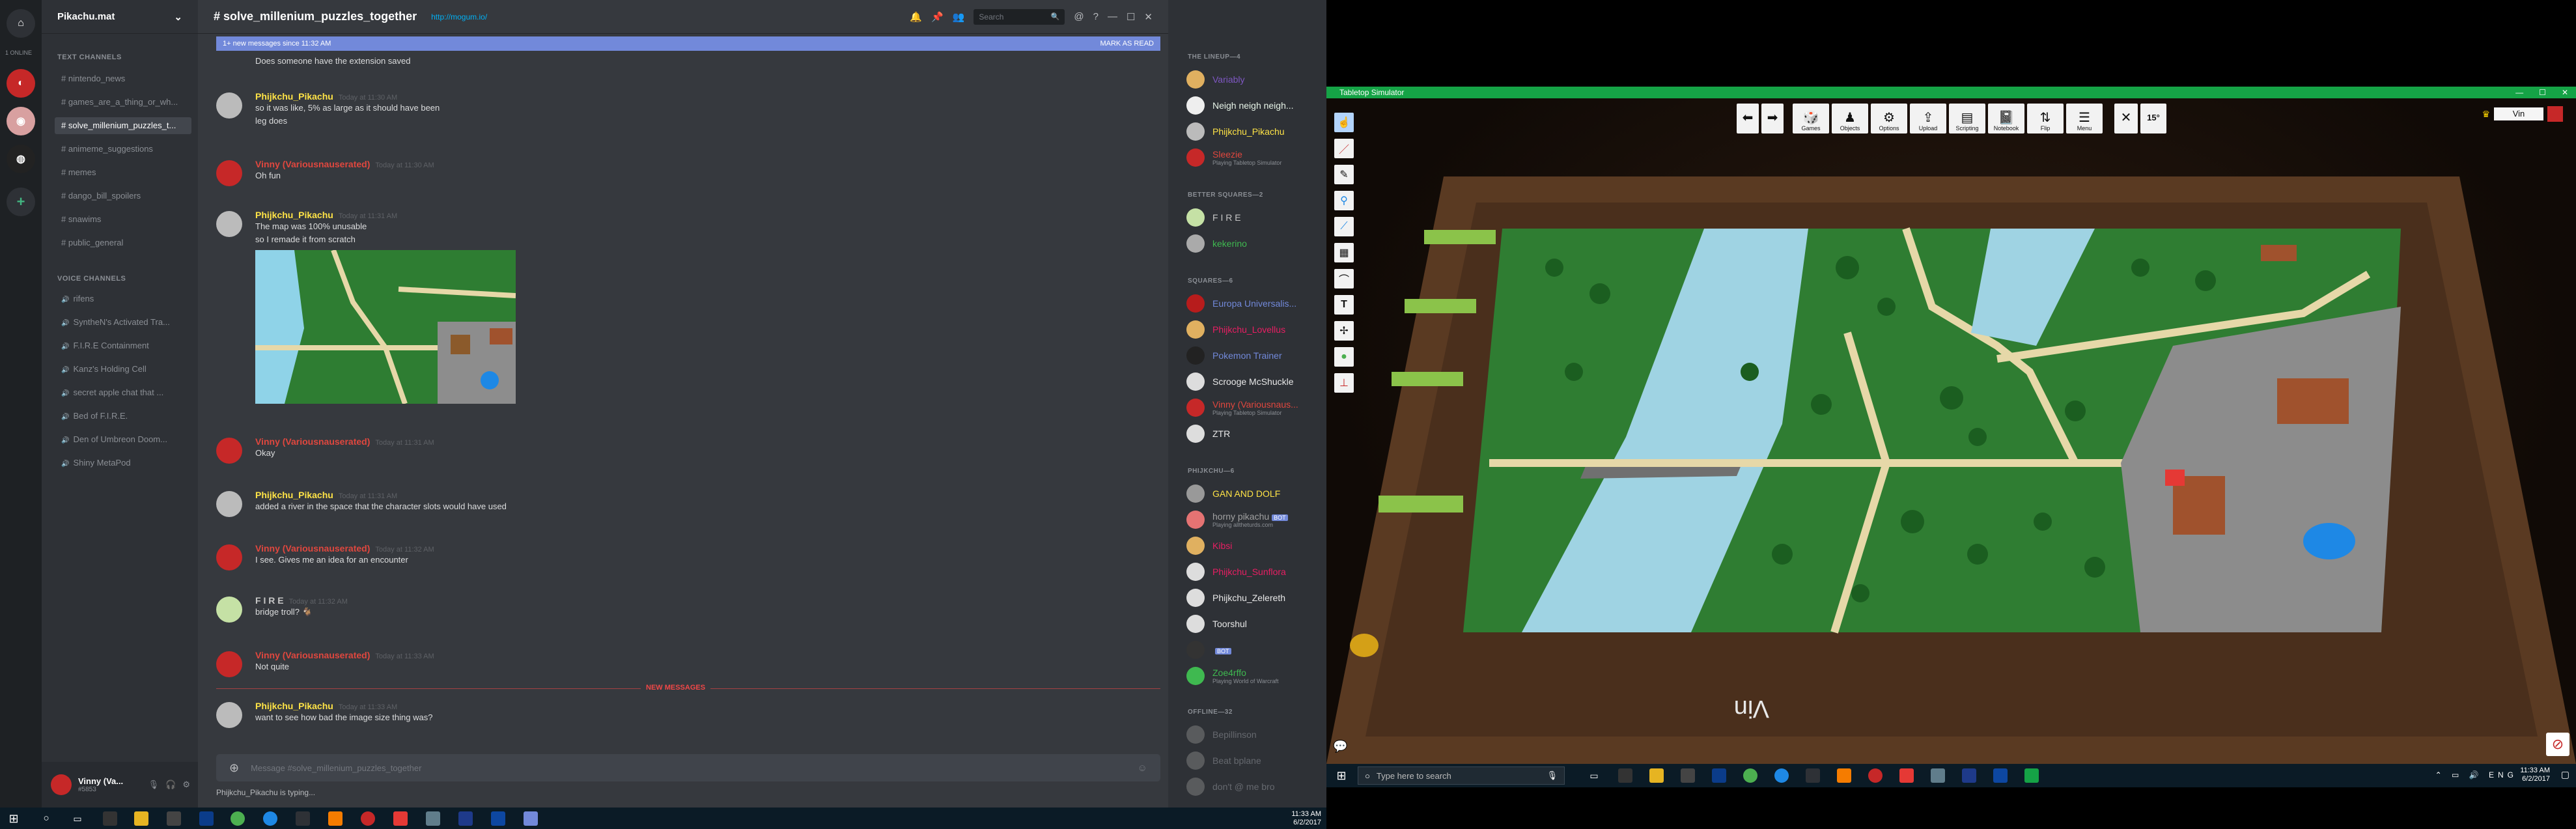 The height and width of the screenshot is (829, 2576). I want to click on photoshop-icon, so click(1719, 776).